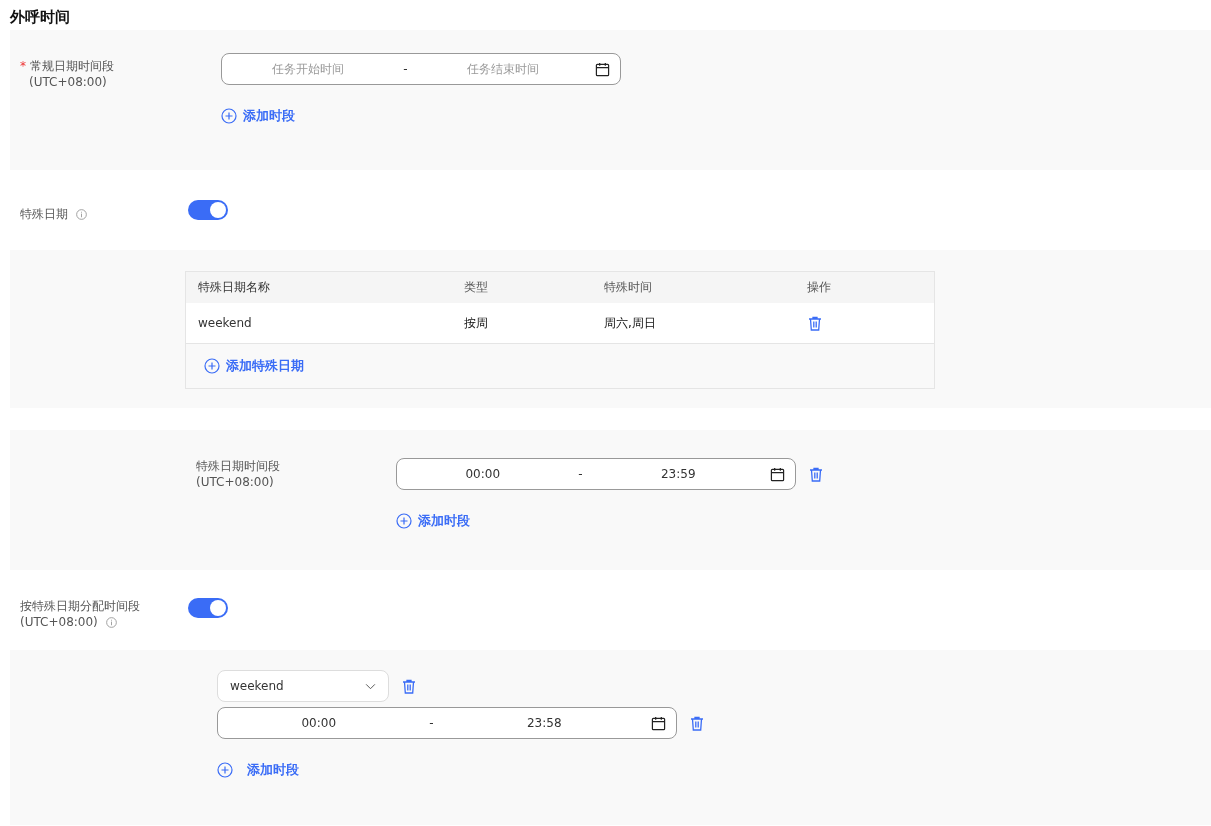  I want to click on time-range-field: 00:00 - 23:58, so click(447, 723).